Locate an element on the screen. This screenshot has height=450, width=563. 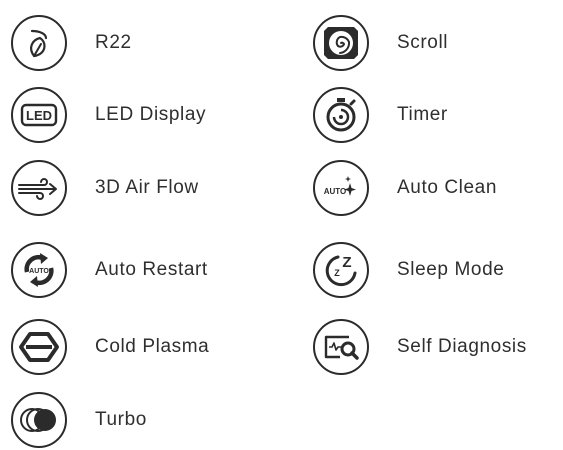
feature-label-auto-restart: Auto Restart is located at coordinates (151, 269).